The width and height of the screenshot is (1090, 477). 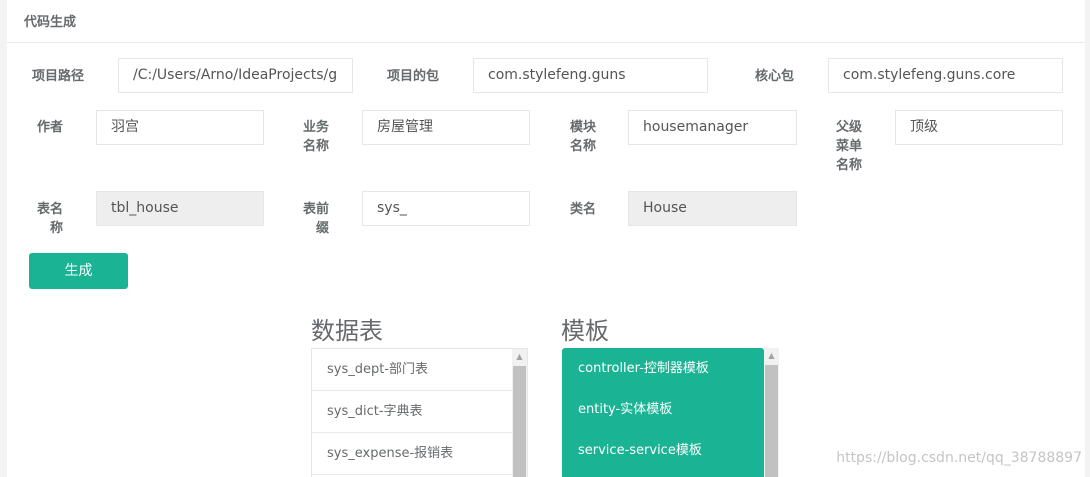 What do you see at coordinates (585, 331) in the screenshot?
I see `templates-title: 模板` at bounding box center [585, 331].